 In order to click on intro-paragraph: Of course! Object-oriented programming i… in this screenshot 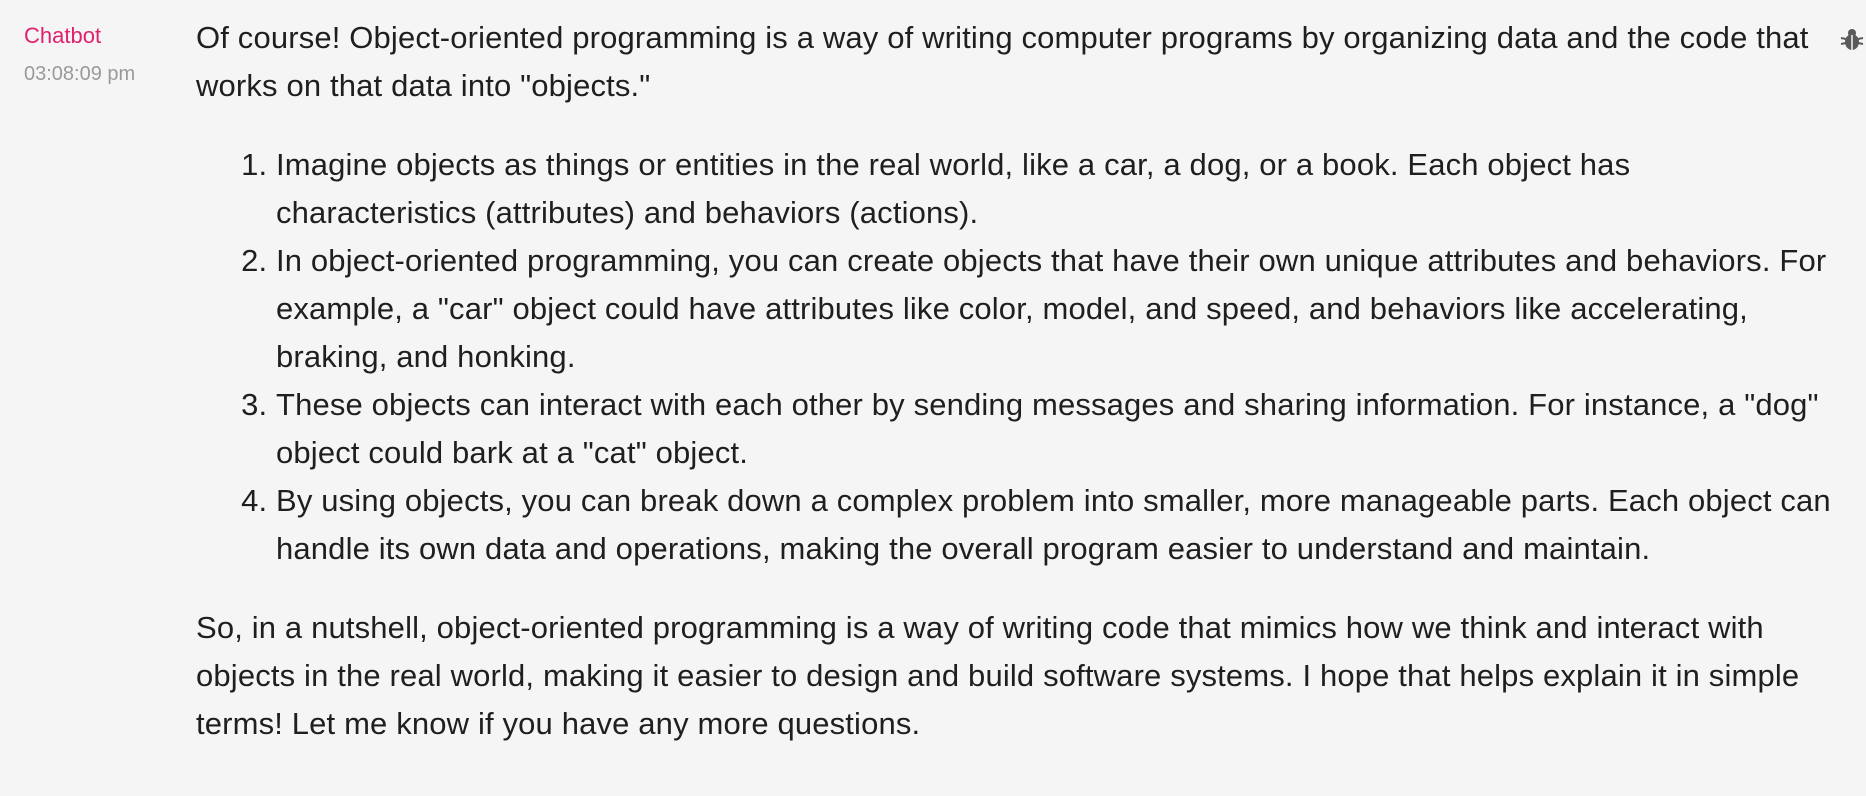, I will do `click(1002, 61)`.